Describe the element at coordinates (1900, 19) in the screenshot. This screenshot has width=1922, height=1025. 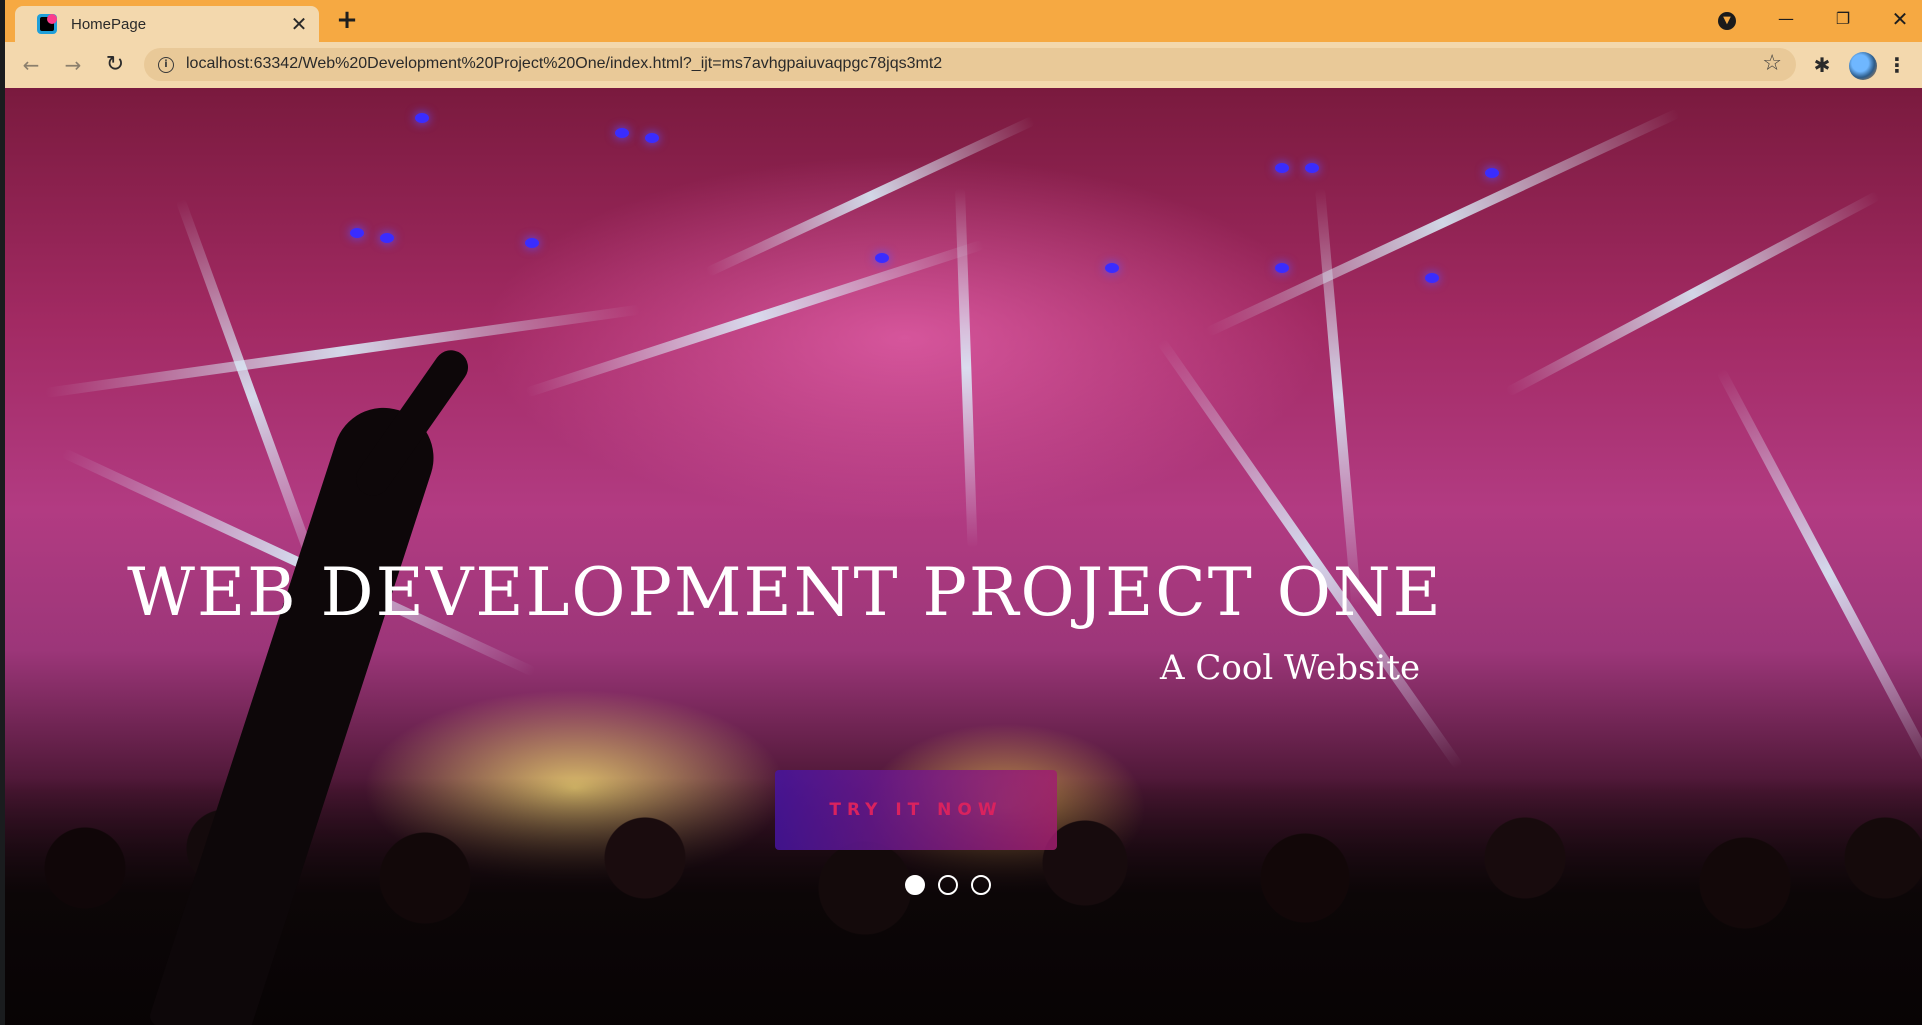
I see `close-window-button: ✕` at that location.